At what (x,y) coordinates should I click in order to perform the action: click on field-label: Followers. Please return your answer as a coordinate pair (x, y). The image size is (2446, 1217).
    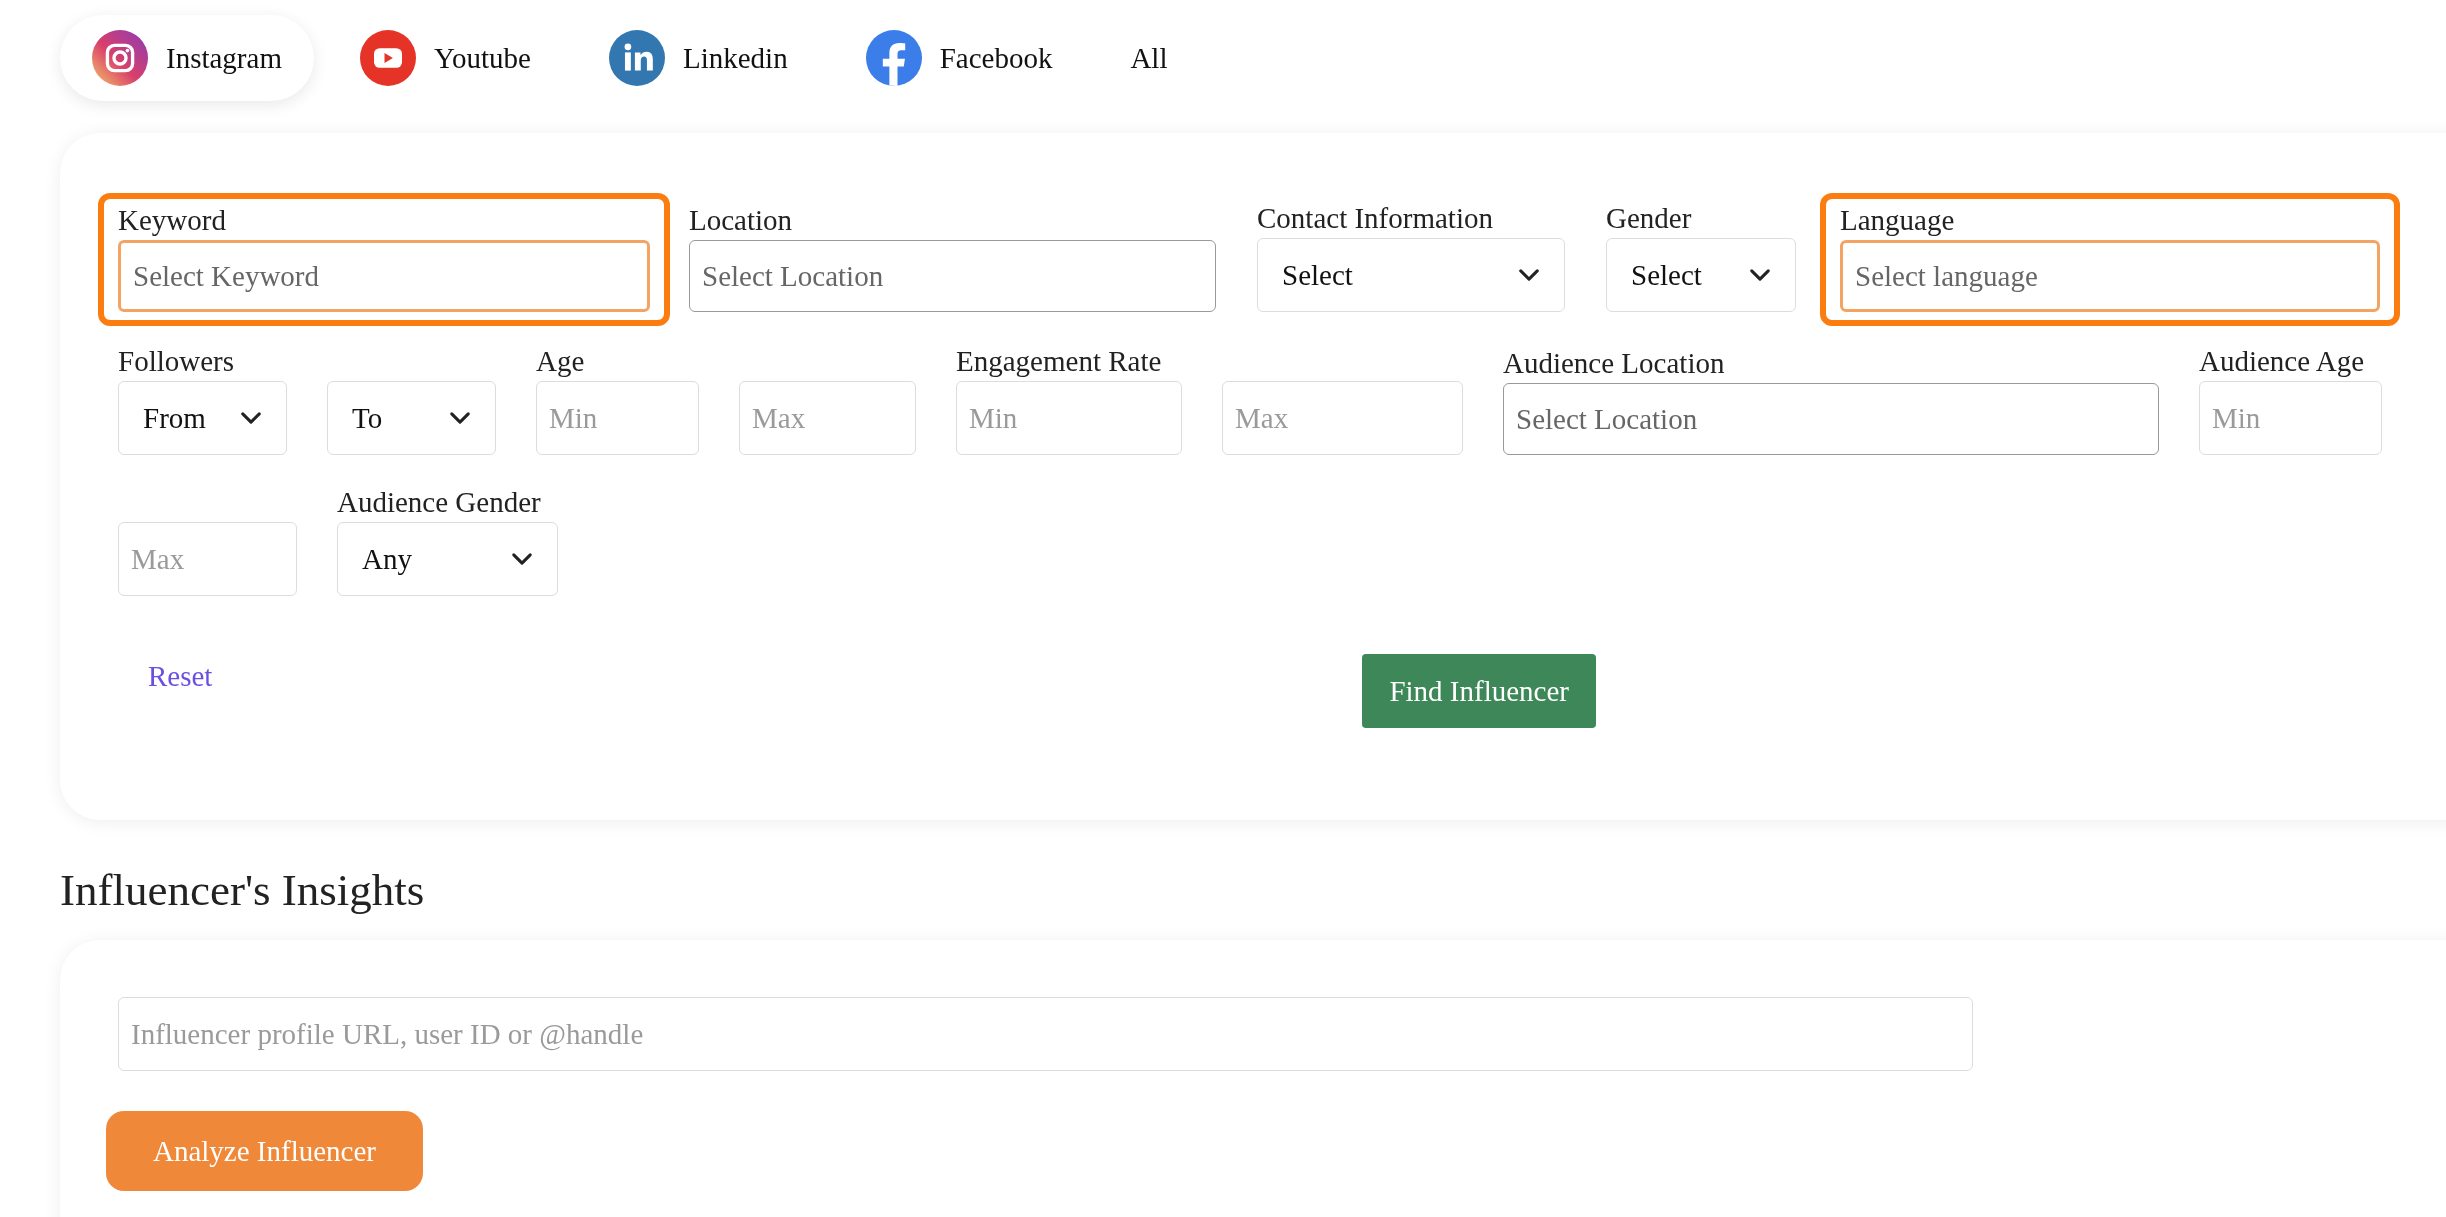
    Looking at the image, I should click on (176, 361).